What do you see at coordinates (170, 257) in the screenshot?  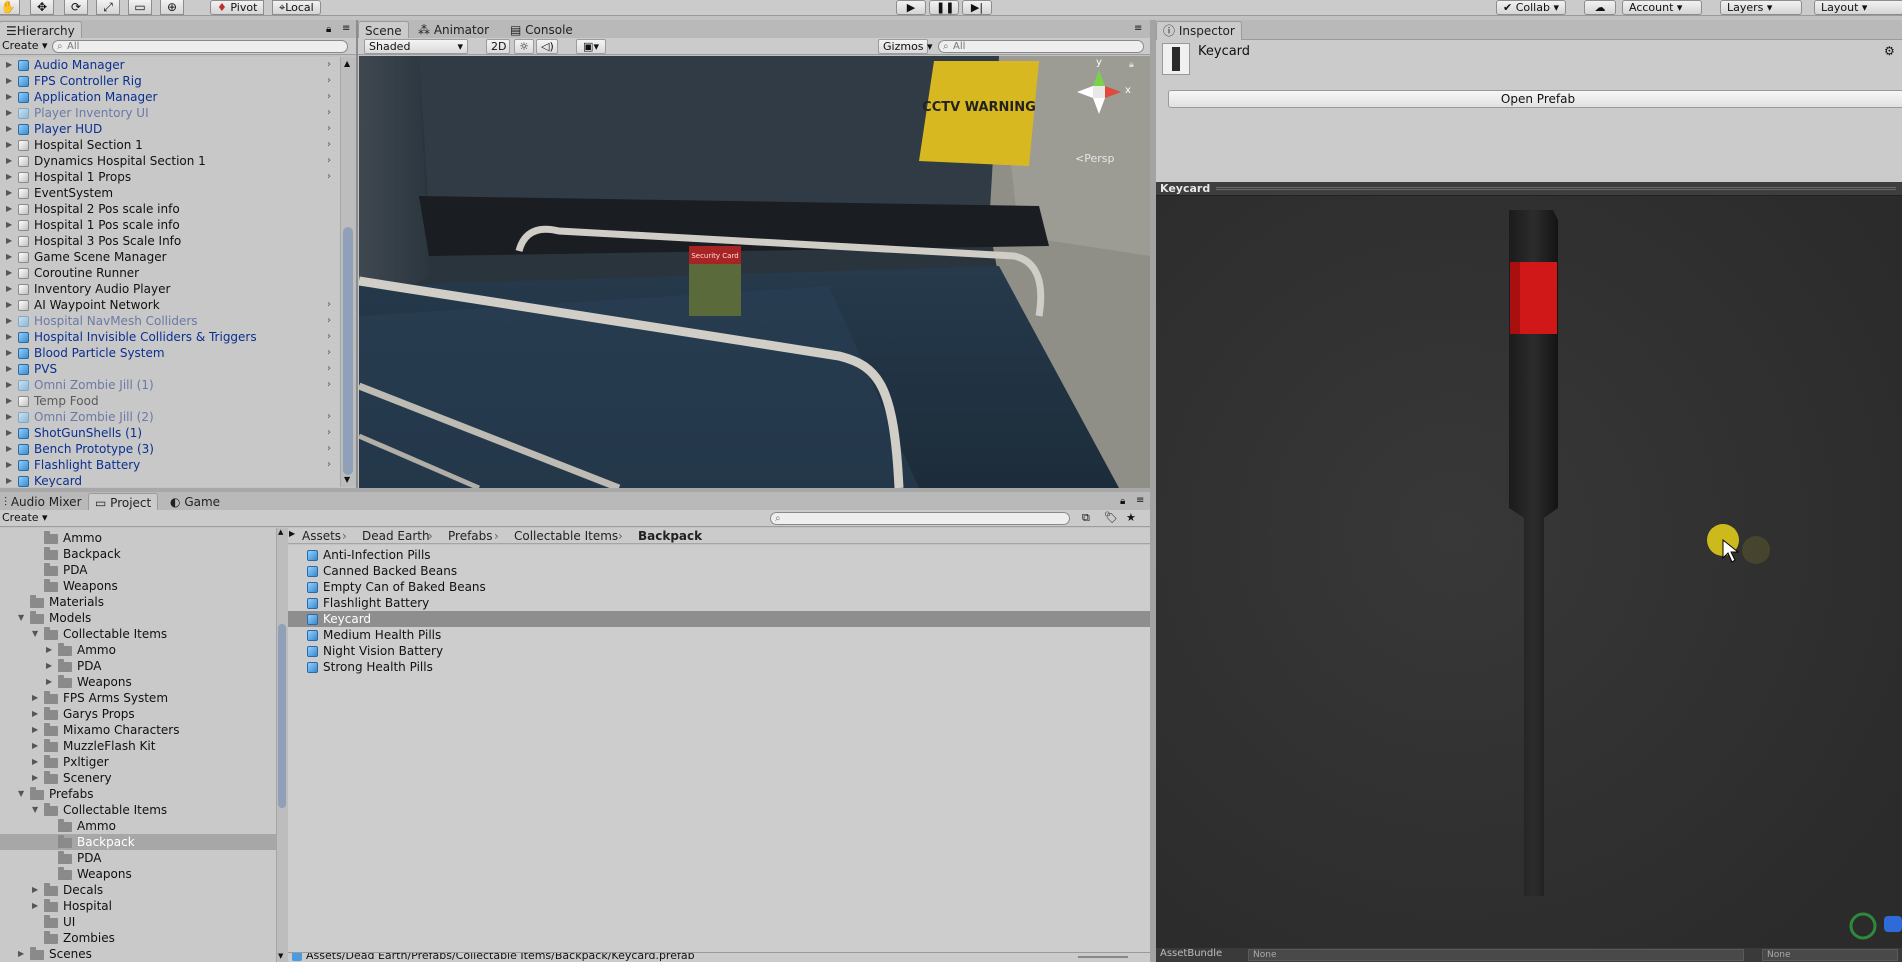 I see `hierarchy-item: ▶ Game Scene Manager` at bounding box center [170, 257].